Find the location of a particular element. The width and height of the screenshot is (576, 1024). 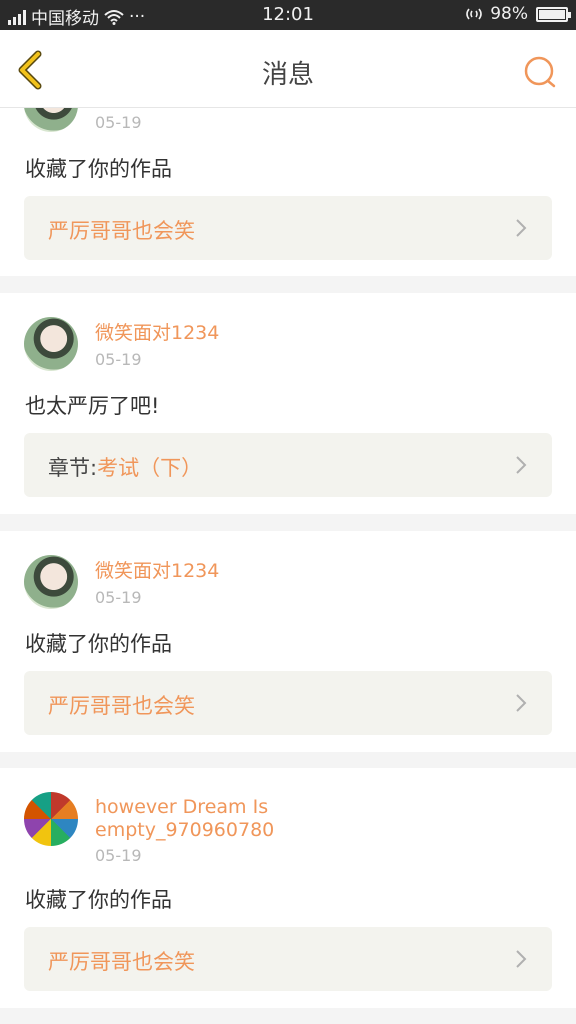

user-name-line: however Dream Is is located at coordinates (182, 807).